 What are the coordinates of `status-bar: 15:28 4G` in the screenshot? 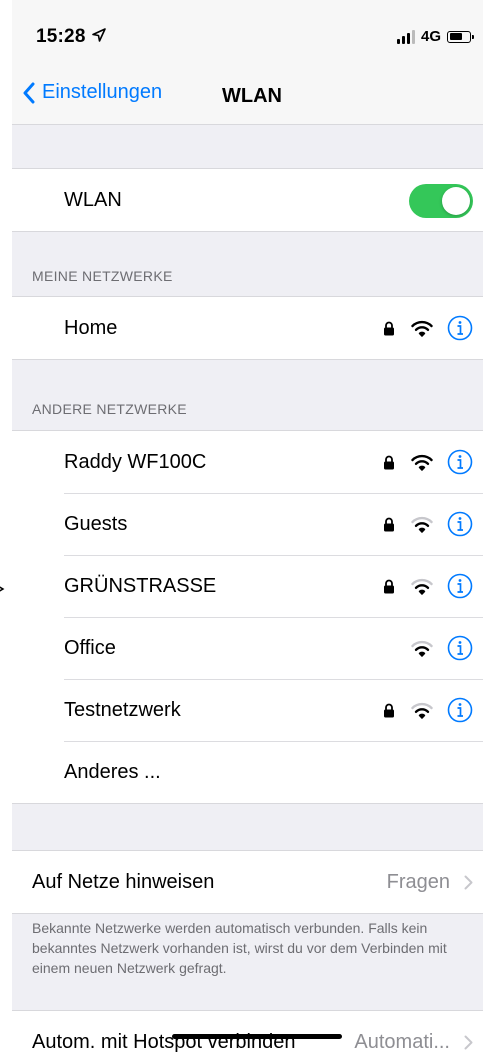 It's located at (247, 37).